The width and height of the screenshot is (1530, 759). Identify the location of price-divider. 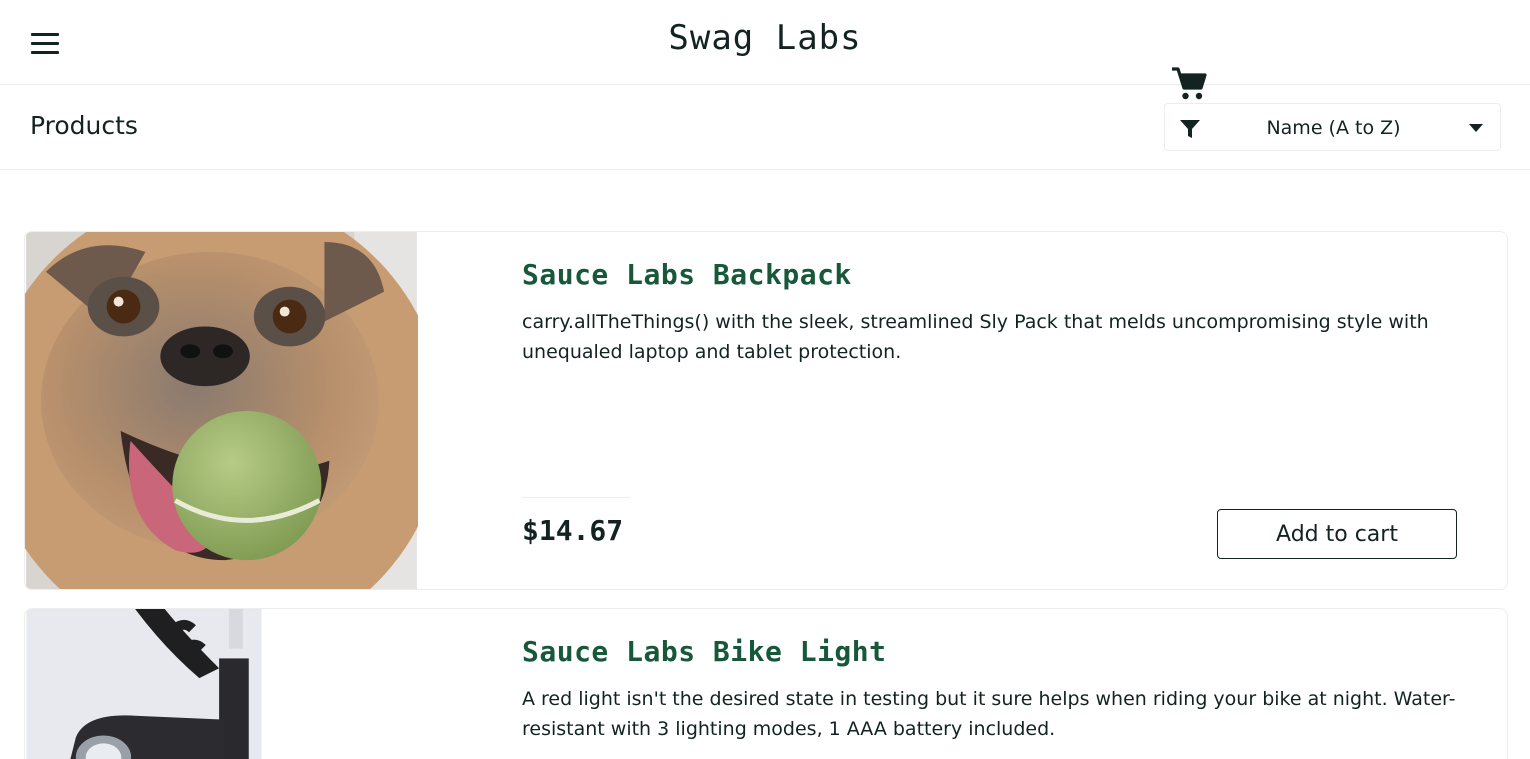
(576, 497).